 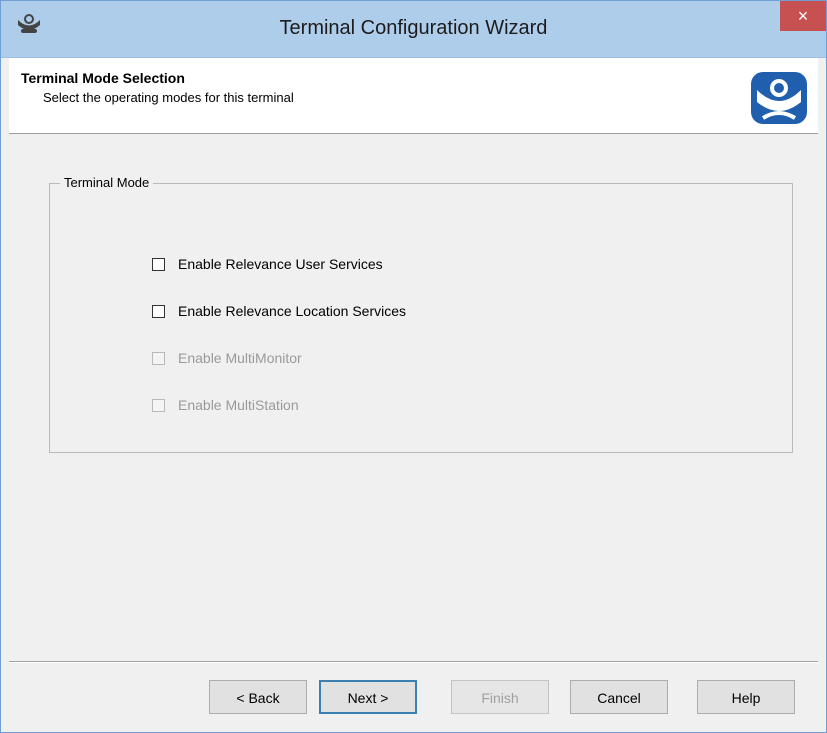 What do you see at coordinates (240, 358) in the screenshot?
I see `option-label: Enable MultiMonitor` at bounding box center [240, 358].